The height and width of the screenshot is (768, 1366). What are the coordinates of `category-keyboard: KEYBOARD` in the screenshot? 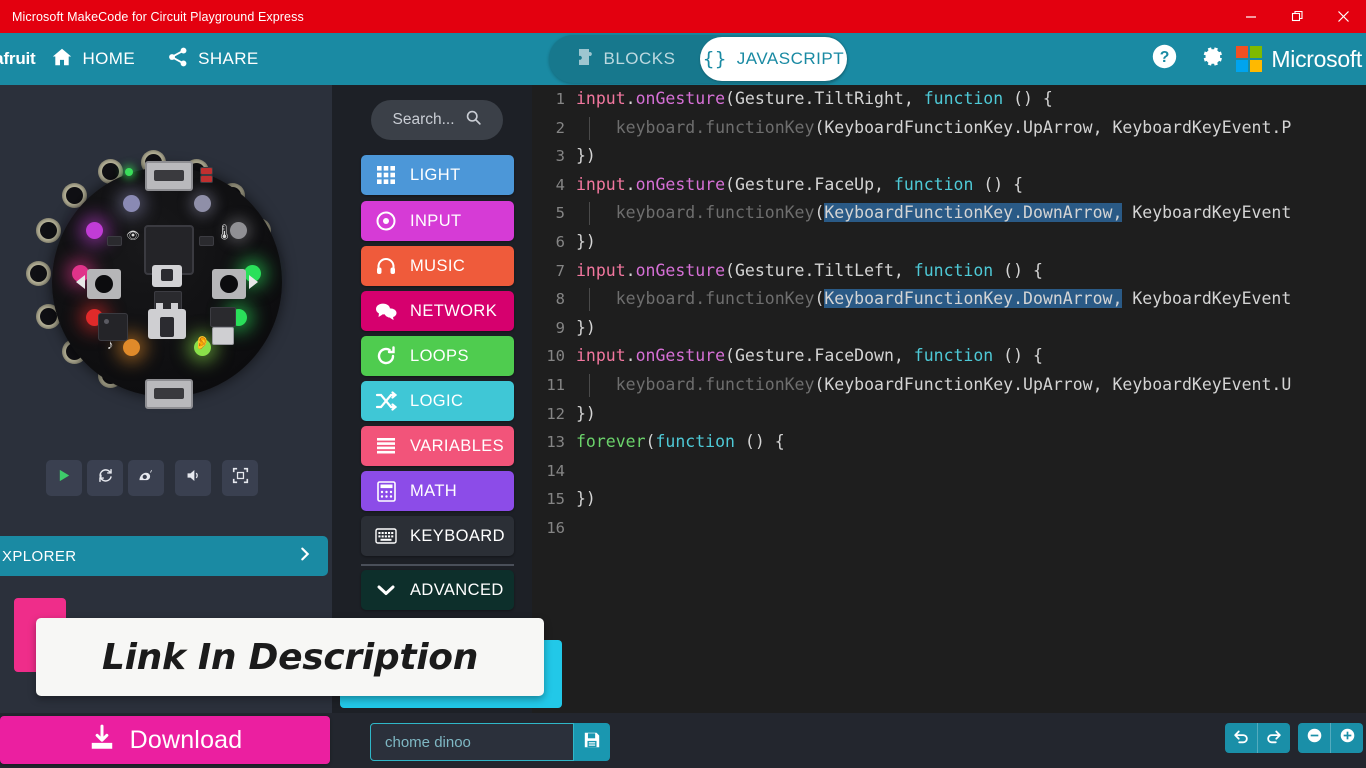 It's located at (437, 536).